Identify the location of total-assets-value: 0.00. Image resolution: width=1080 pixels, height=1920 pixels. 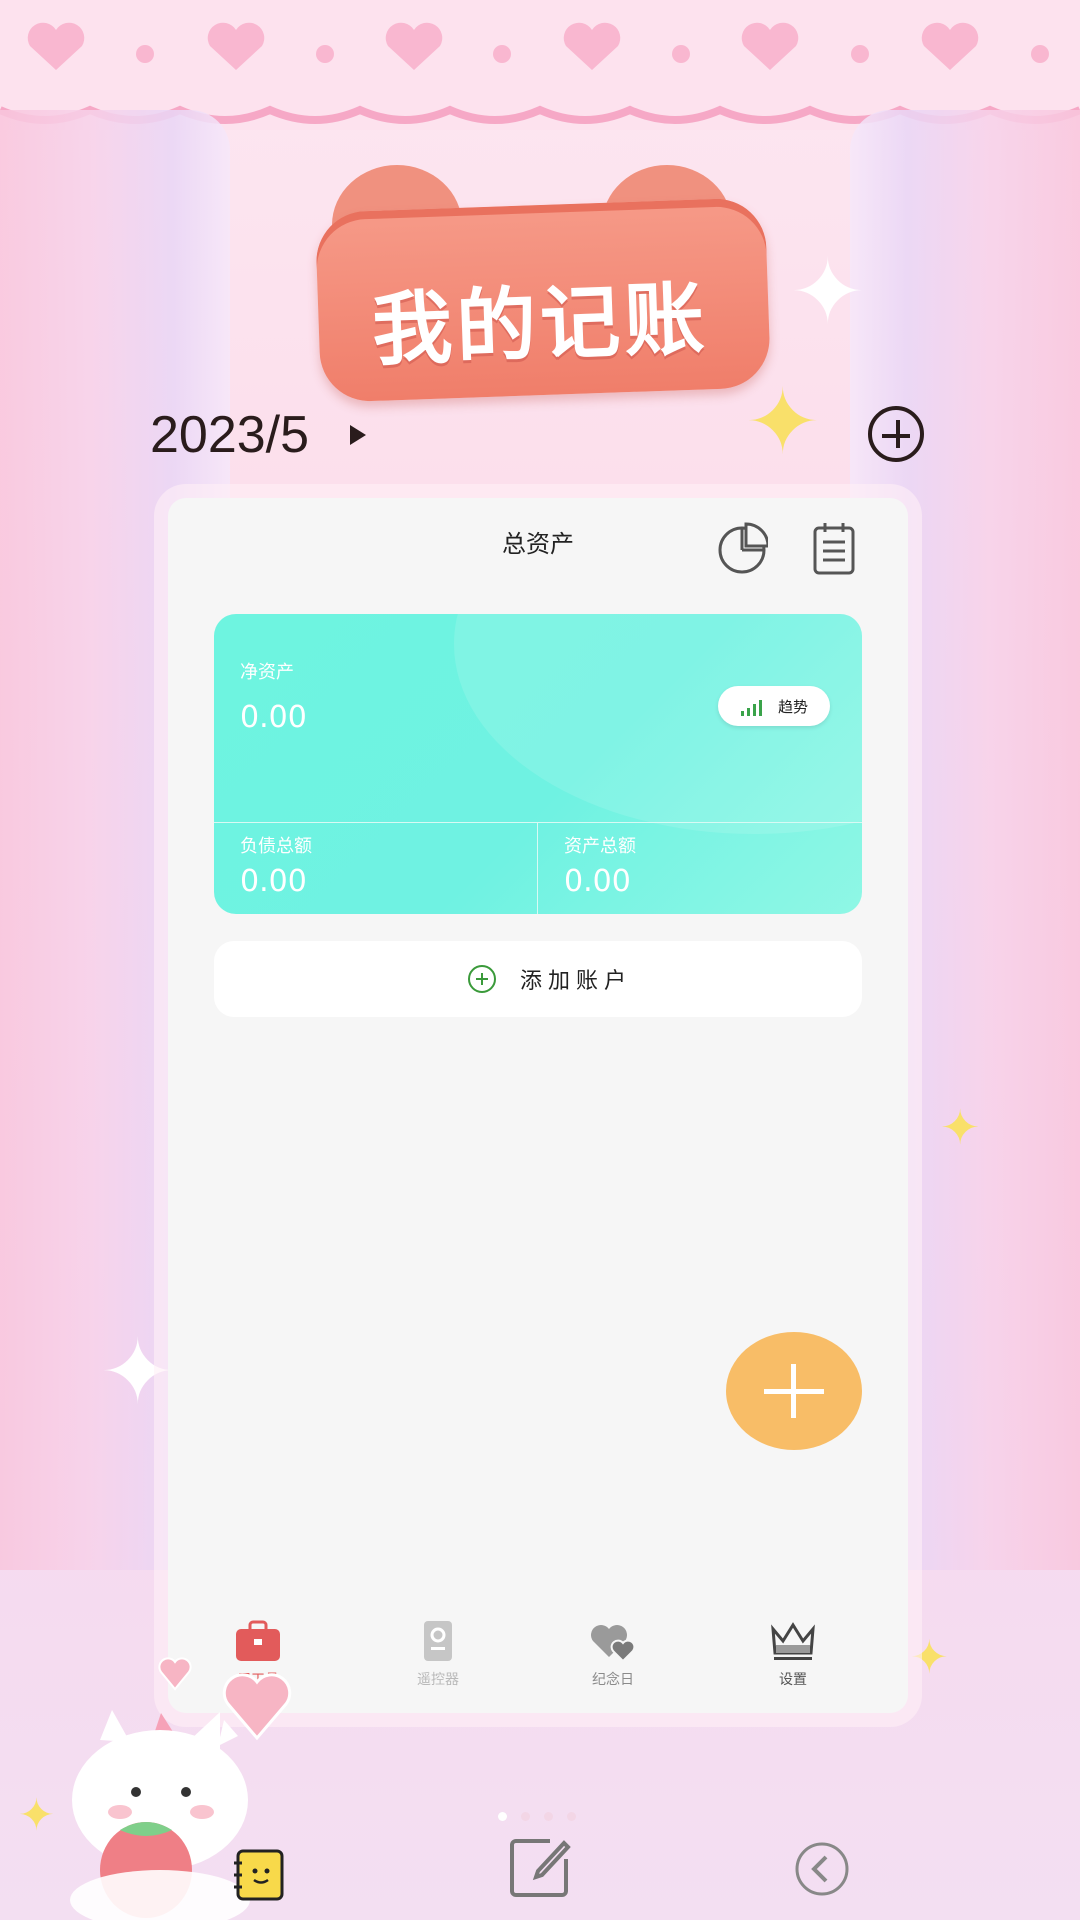
(597, 881).